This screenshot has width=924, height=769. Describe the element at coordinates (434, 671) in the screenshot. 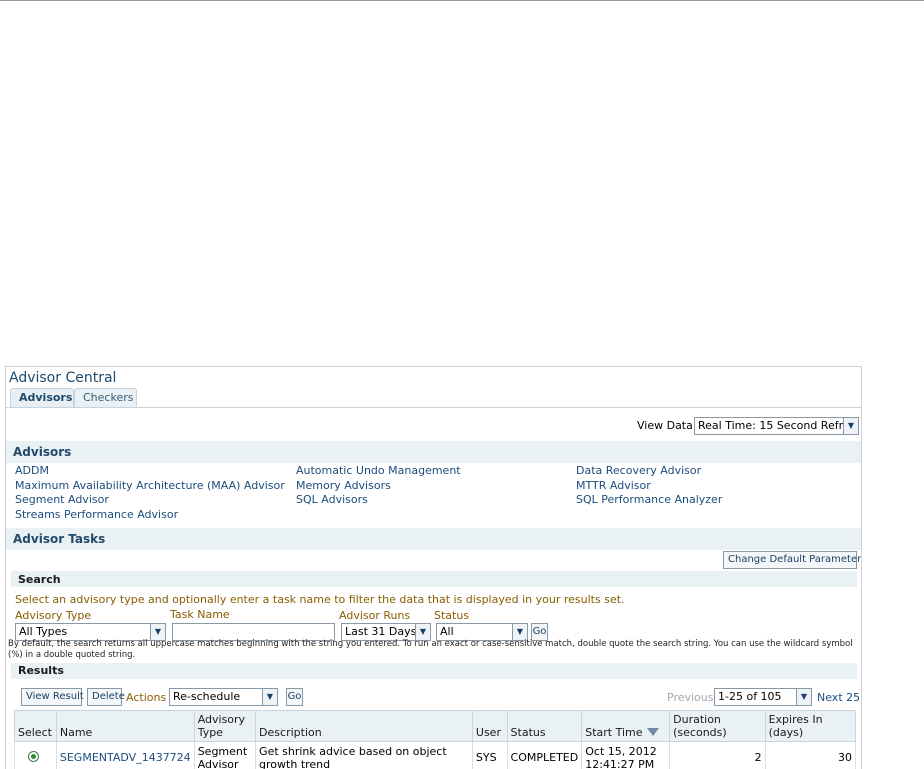

I see `results-header: Results` at that location.